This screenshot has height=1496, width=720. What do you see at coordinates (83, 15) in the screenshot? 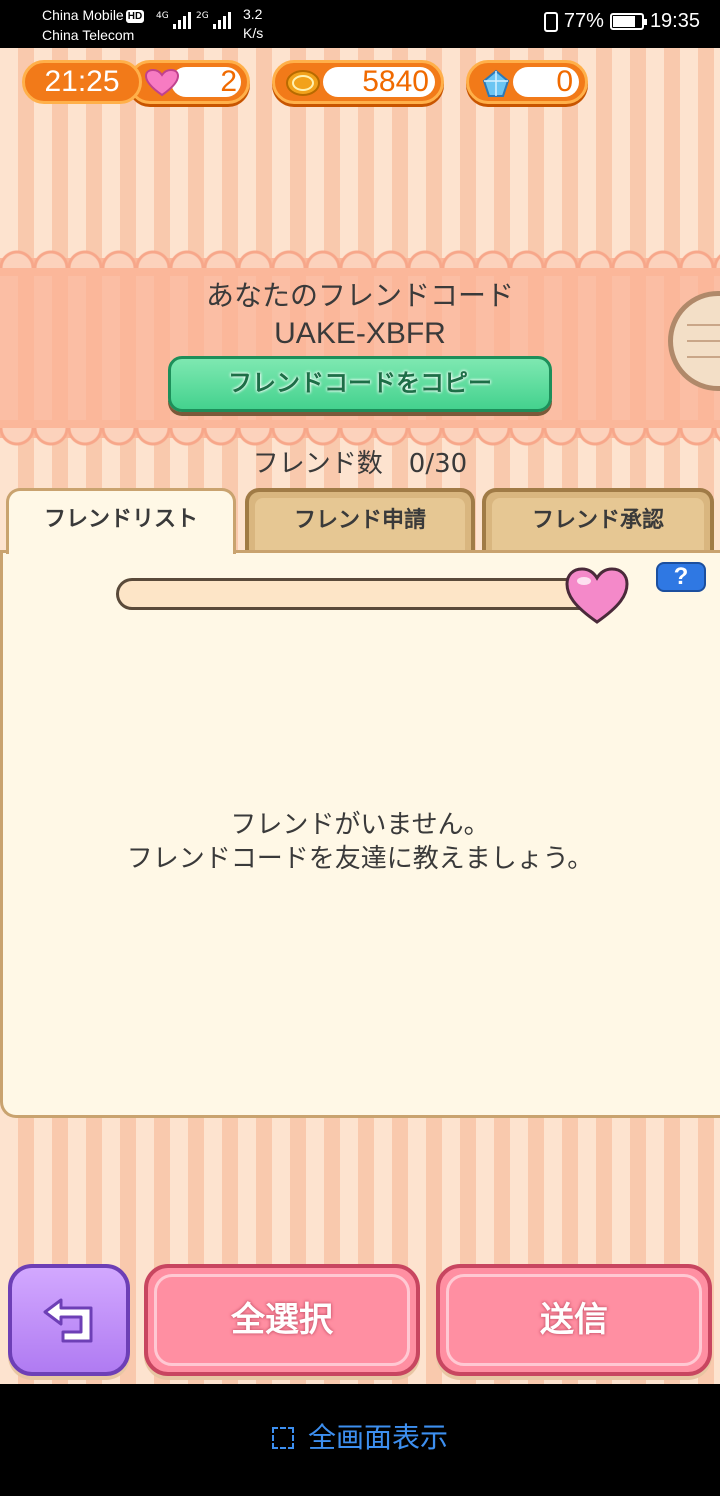
I see `carrier-1: China Mobile` at bounding box center [83, 15].